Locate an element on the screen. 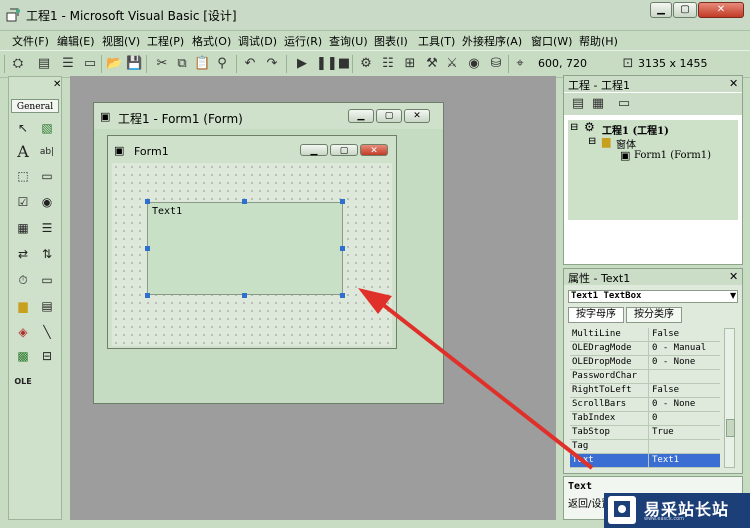 Image resolution: width=750 pixels, height=528 pixels. view-object-icon: ▦ is located at coordinates (598, 104).